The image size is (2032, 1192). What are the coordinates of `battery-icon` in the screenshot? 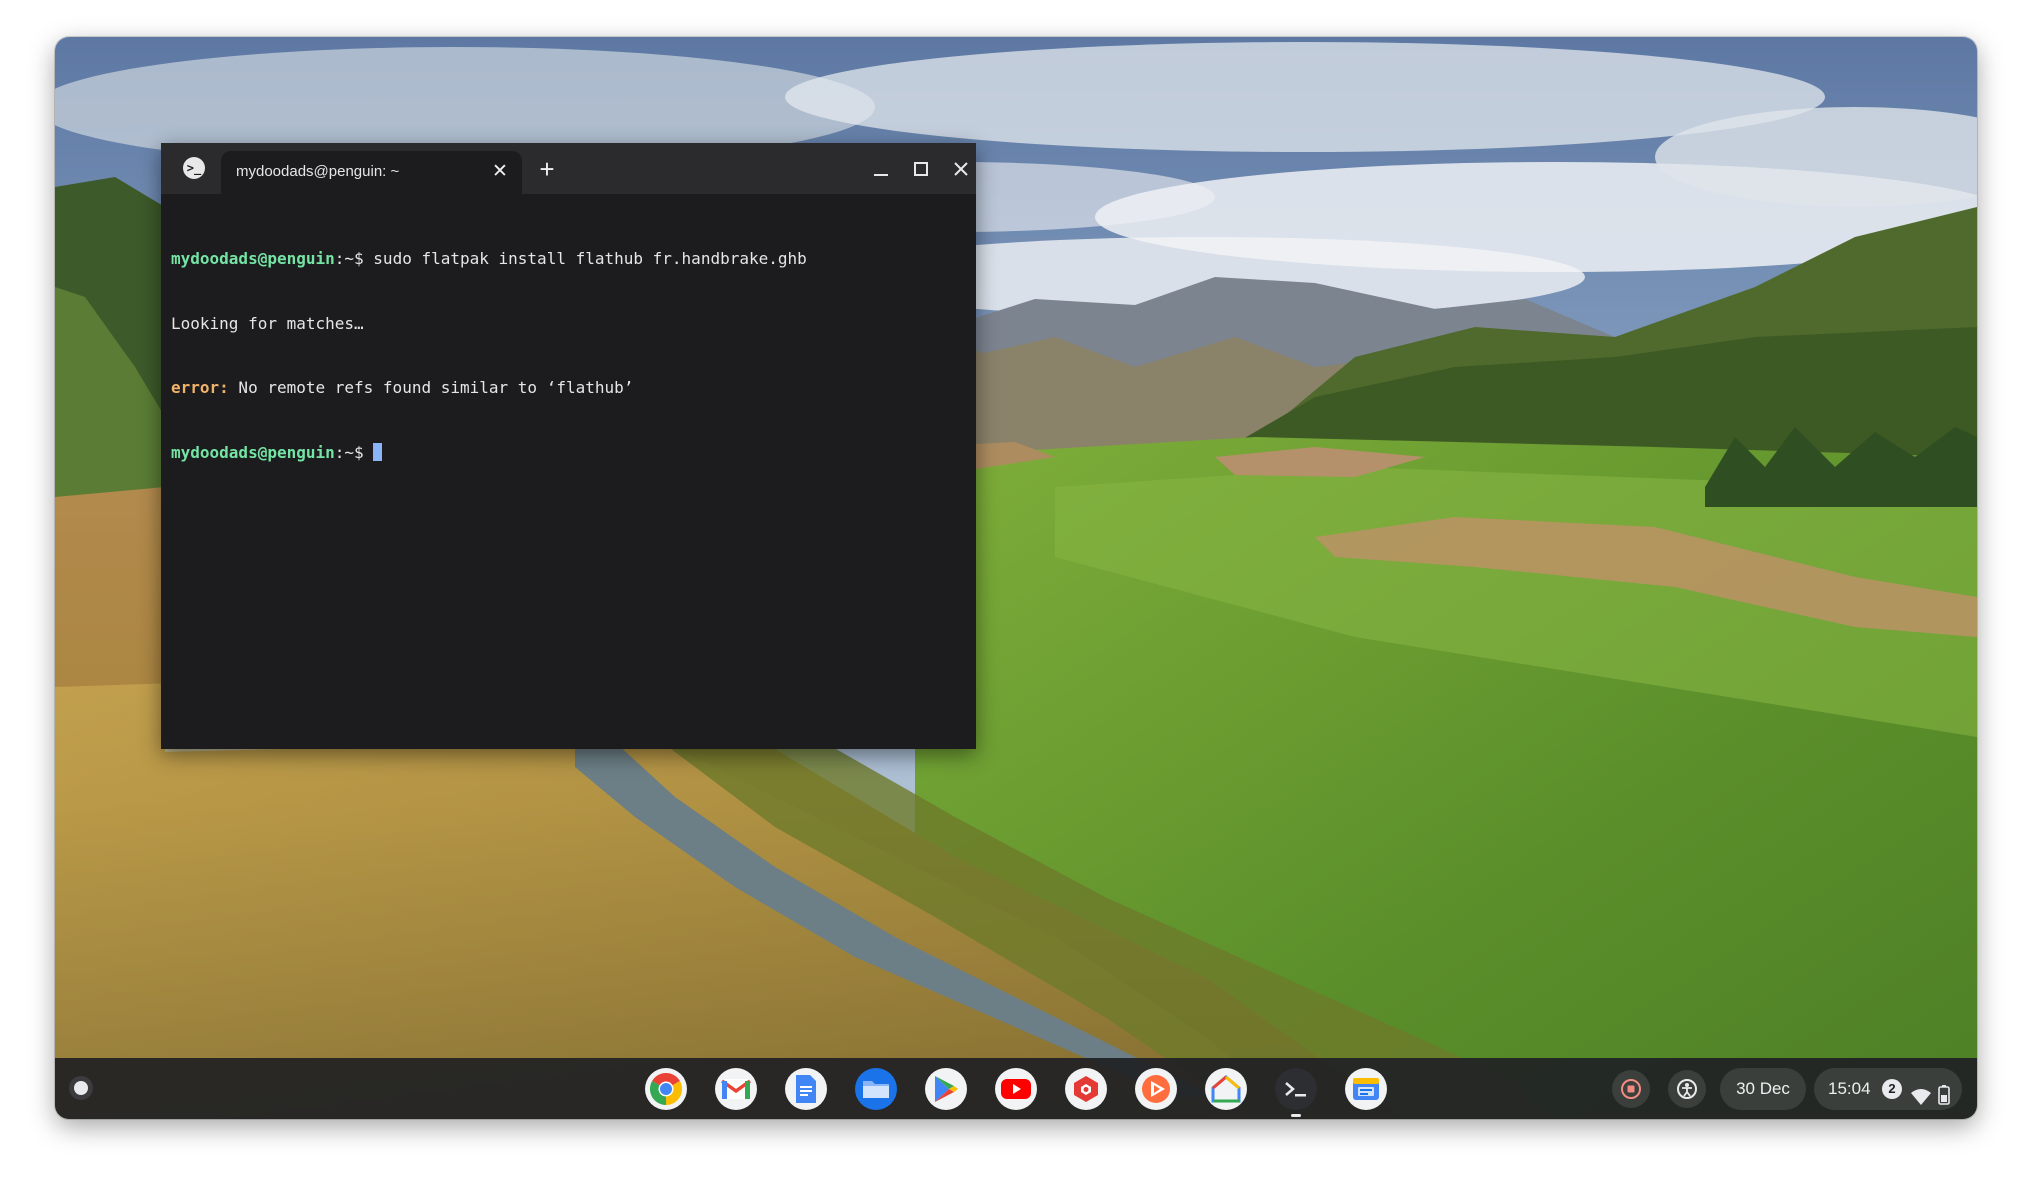 It's located at (1944, 1099).